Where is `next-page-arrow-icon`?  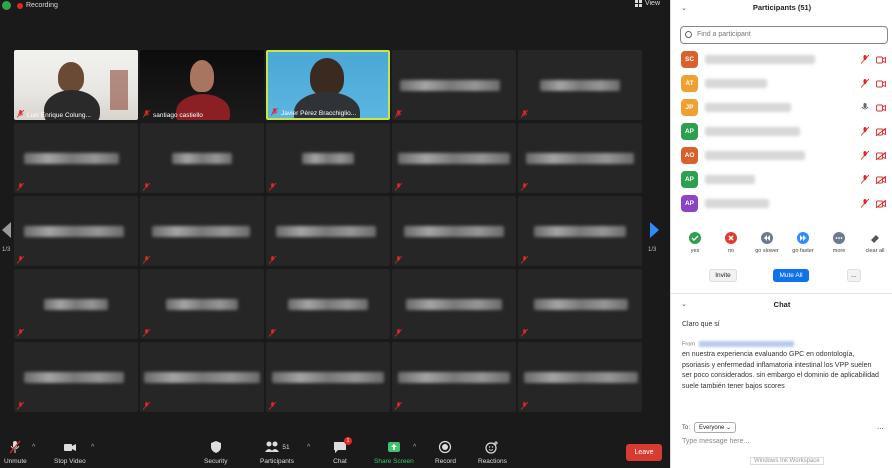 next-page-arrow-icon is located at coordinates (654, 230).